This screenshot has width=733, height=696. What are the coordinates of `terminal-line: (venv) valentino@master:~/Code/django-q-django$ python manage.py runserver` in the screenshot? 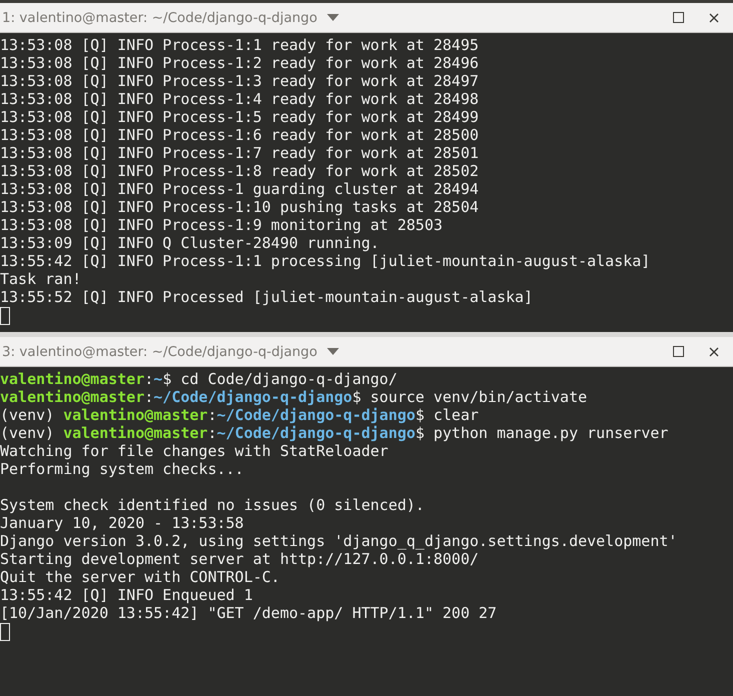 It's located at (335, 433).